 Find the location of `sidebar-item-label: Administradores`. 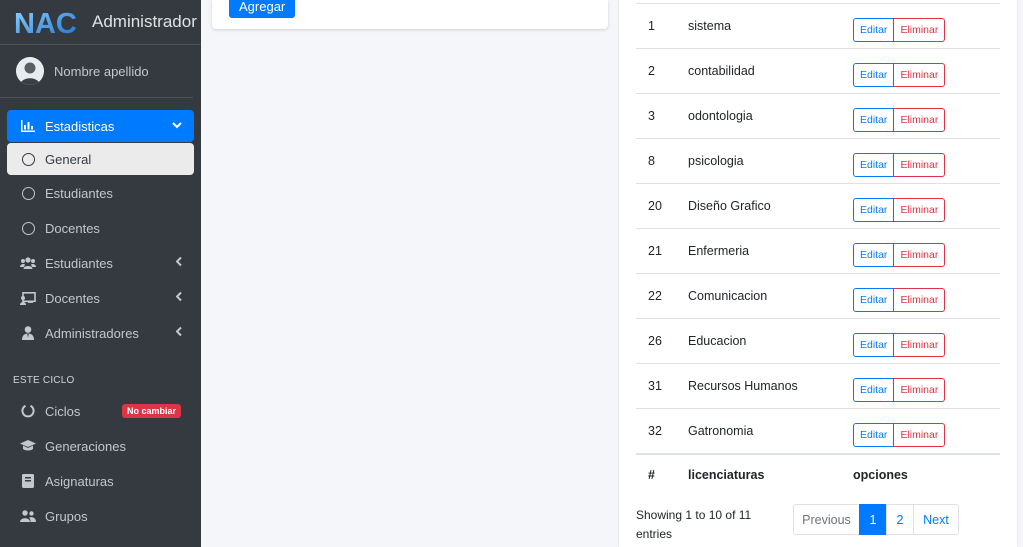

sidebar-item-label: Administradores is located at coordinates (92, 333).